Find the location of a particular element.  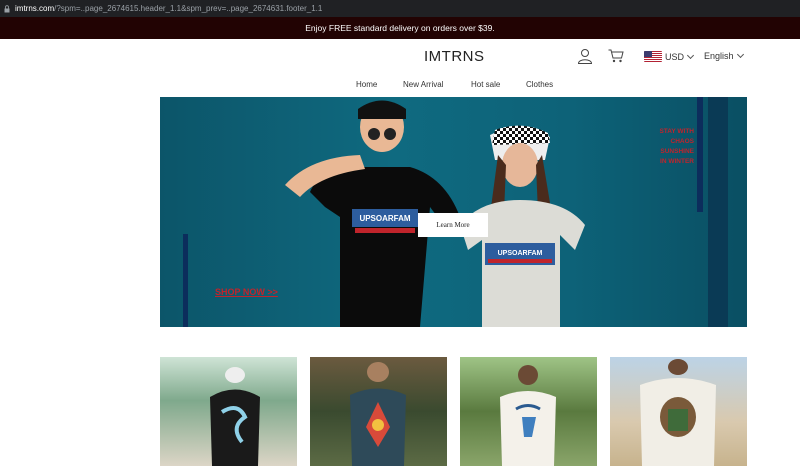

shop-now-link: SHOP NOW >> is located at coordinates (246, 292).